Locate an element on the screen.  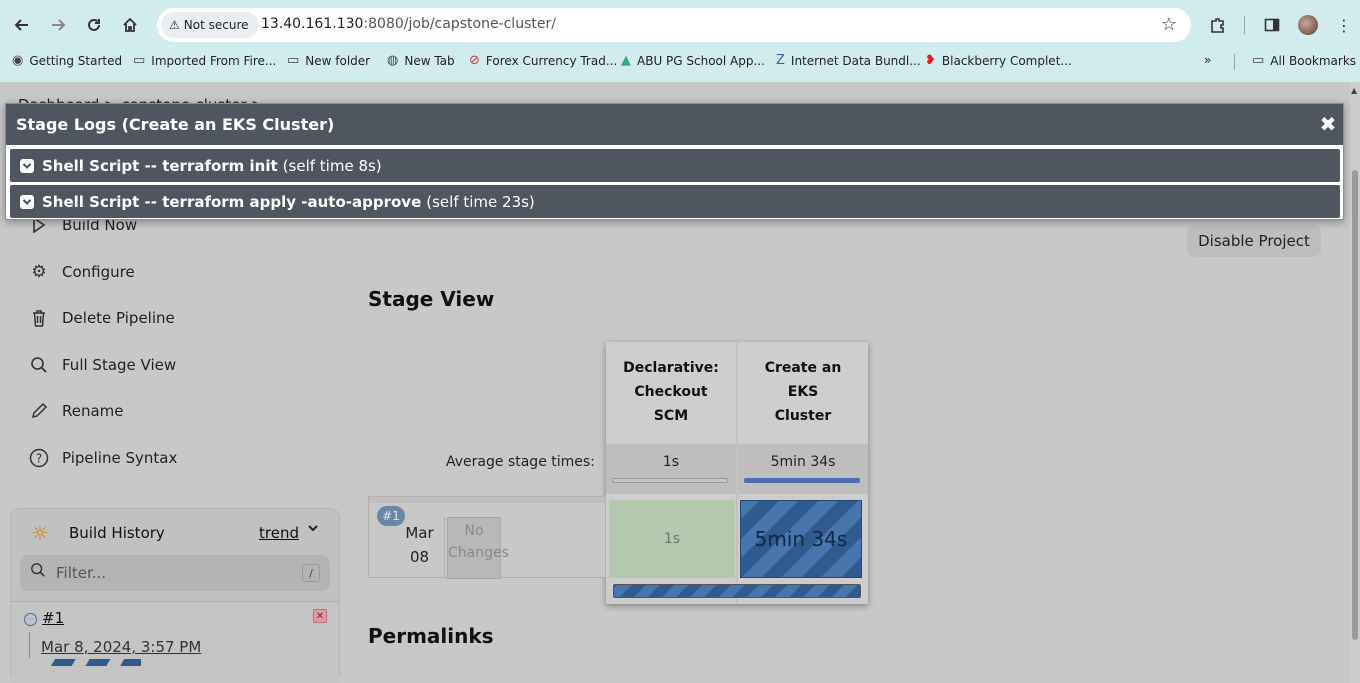
stage-view-title: Stage View is located at coordinates (431, 299).